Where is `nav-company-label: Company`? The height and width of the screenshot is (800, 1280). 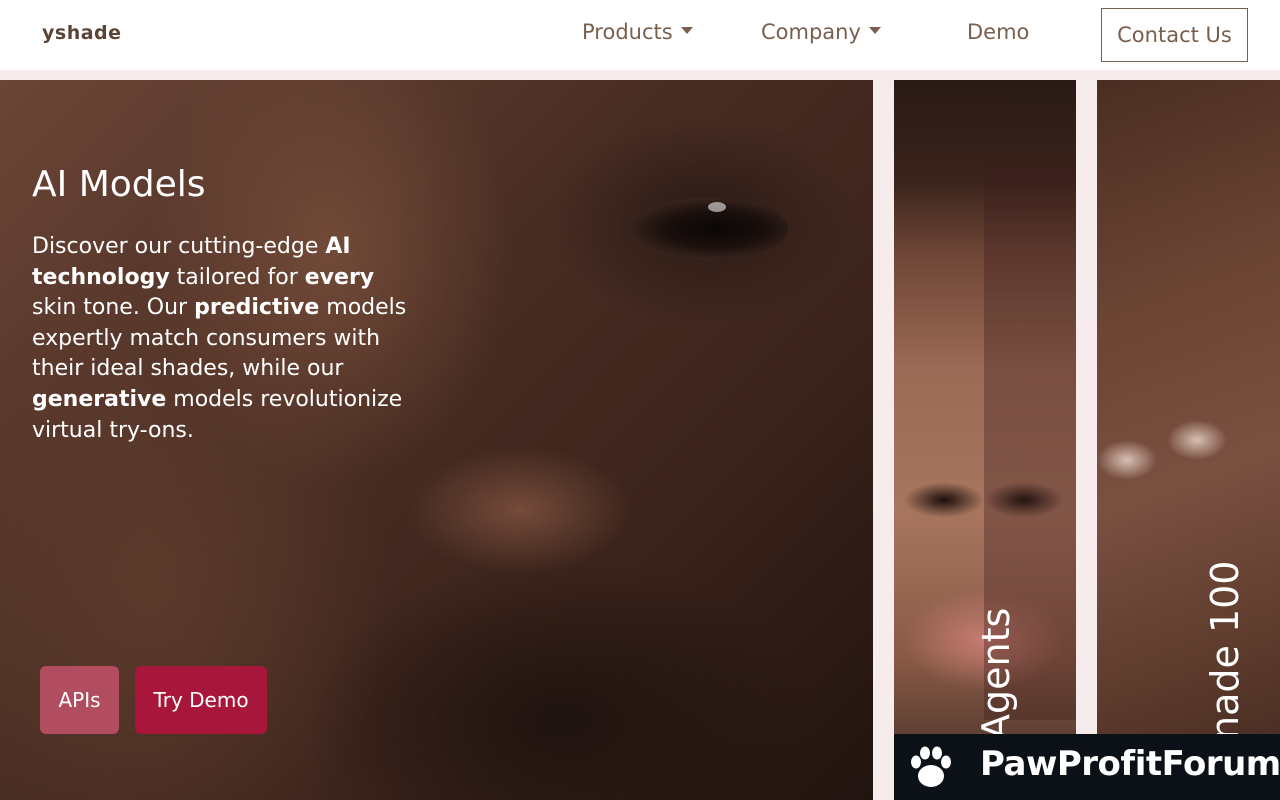
nav-company-label: Company is located at coordinates (811, 32).